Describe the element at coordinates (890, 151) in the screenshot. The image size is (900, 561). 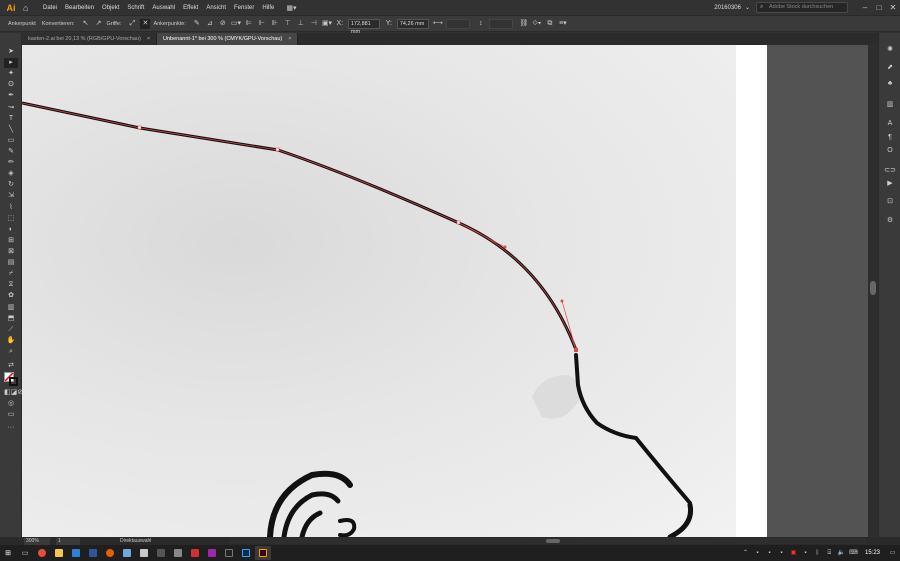
I see `opentype-panel-icon: O` at that location.